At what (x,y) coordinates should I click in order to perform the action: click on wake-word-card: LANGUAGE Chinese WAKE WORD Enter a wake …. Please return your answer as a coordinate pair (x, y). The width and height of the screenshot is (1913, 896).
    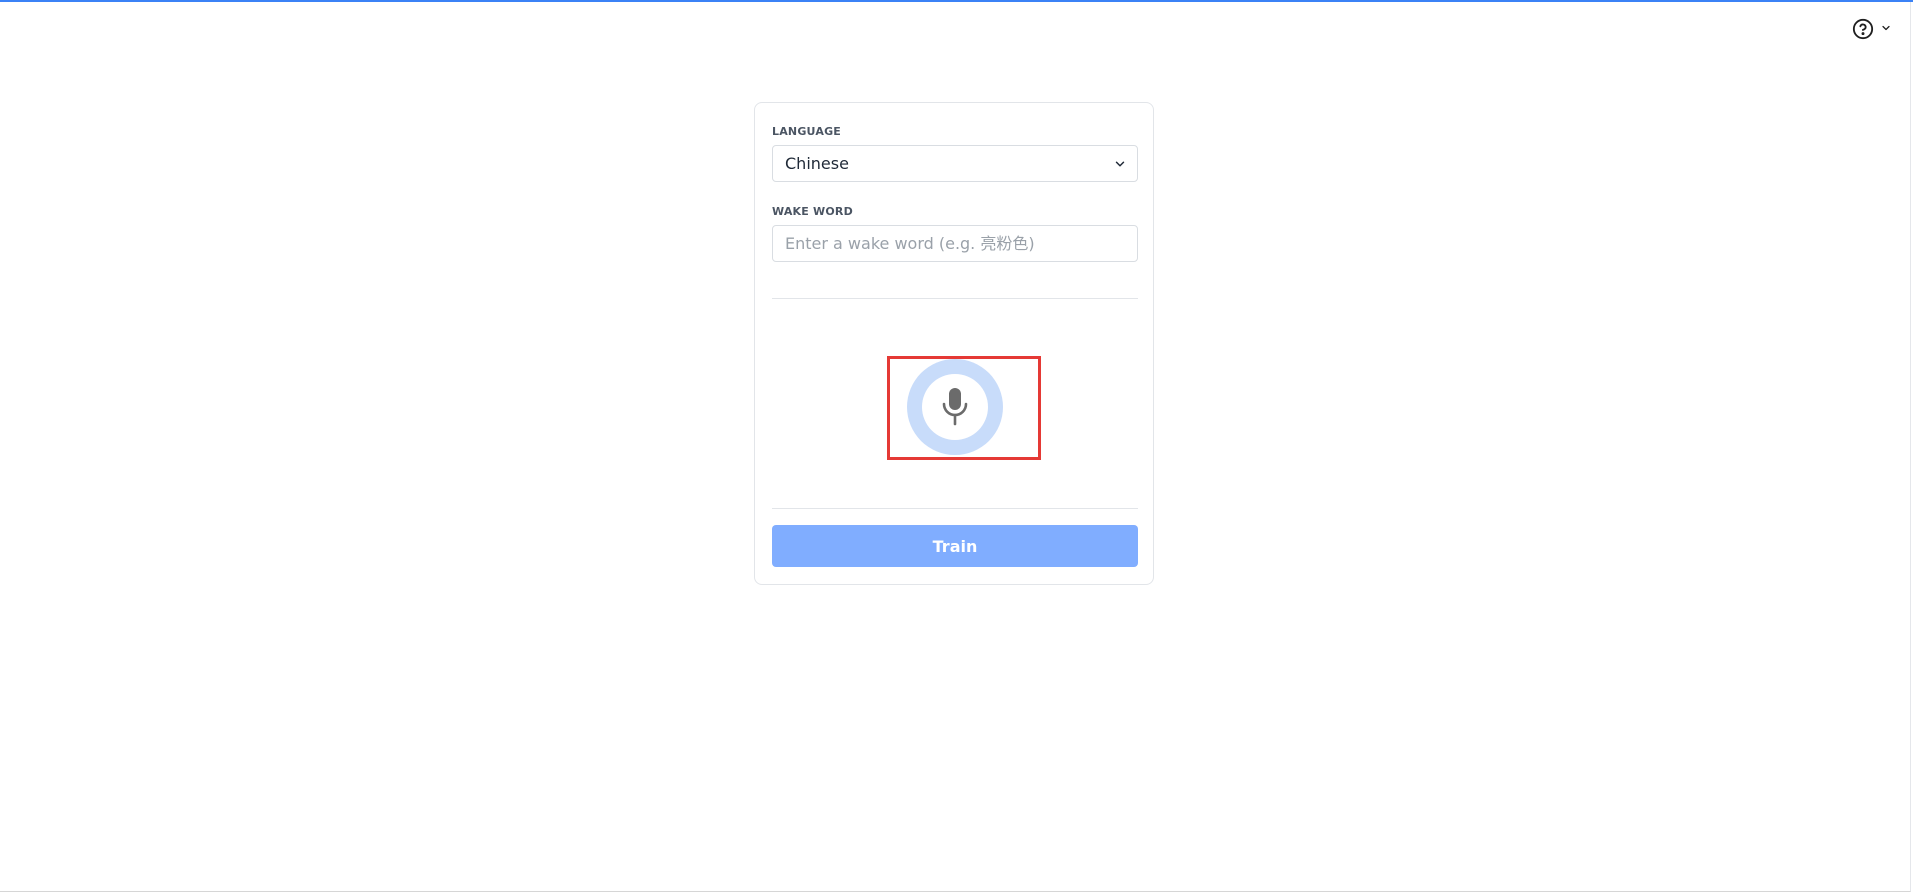
    Looking at the image, I should click on (954, 343).